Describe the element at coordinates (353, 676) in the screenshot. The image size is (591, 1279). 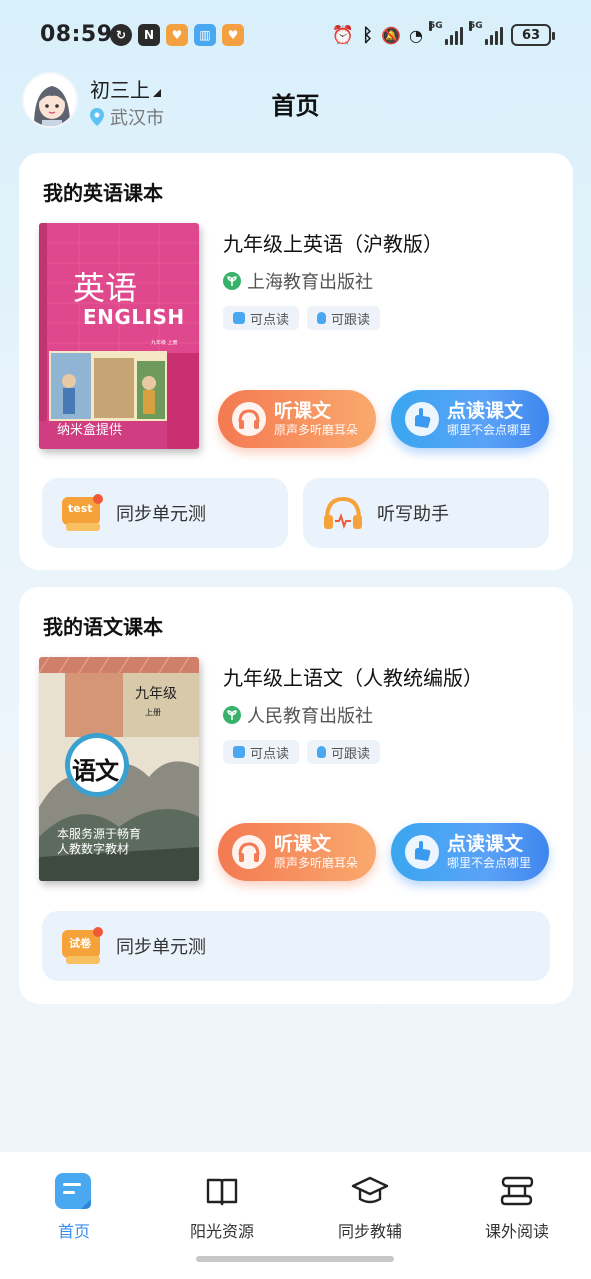
I see `chinese-book-name: 九年级上语文（人教统编版）` at that location.